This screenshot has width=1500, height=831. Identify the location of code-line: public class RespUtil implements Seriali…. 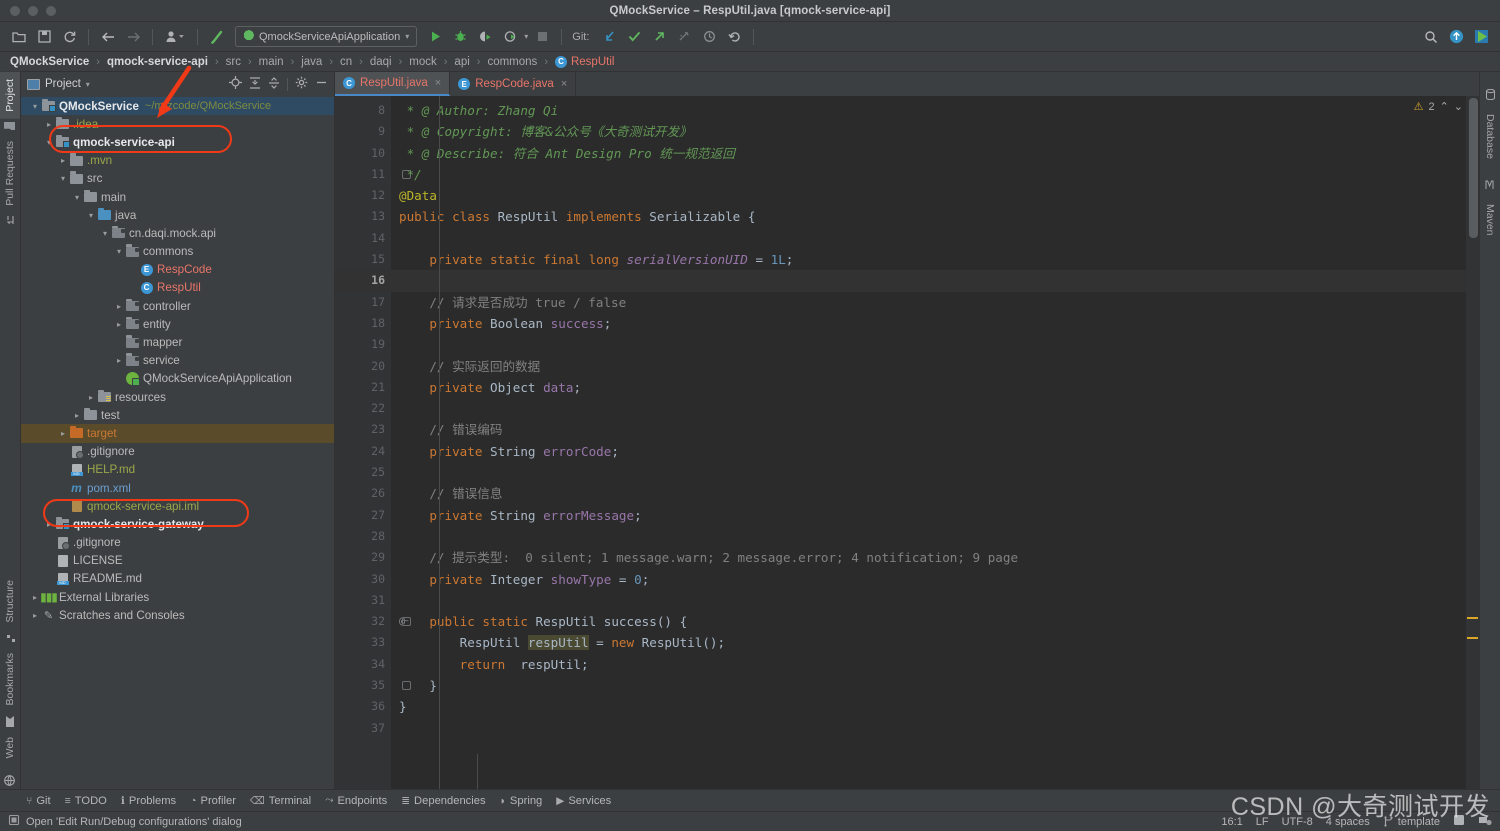
(928, 216).